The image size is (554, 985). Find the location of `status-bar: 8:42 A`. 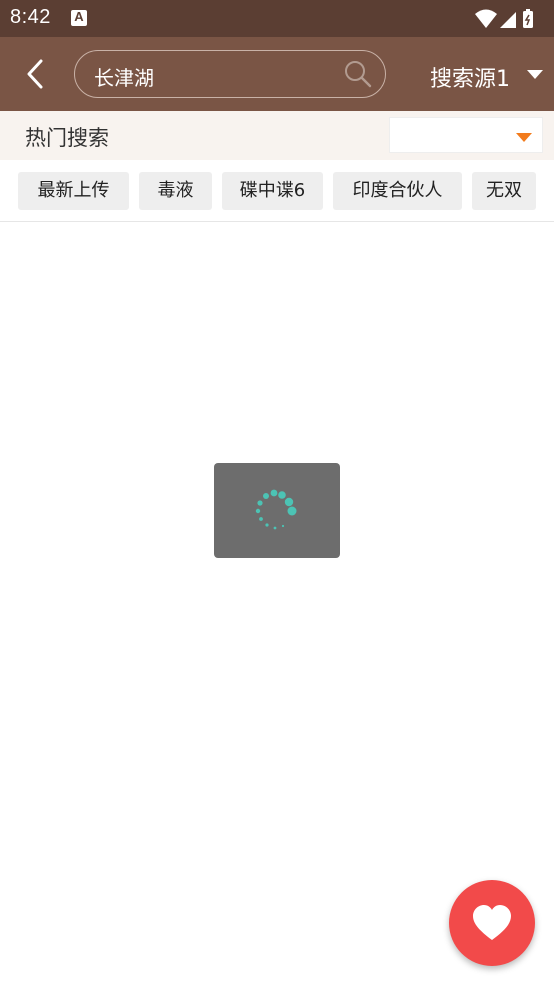

status-bar: 8:42 A is located at coordinates (277, 18).